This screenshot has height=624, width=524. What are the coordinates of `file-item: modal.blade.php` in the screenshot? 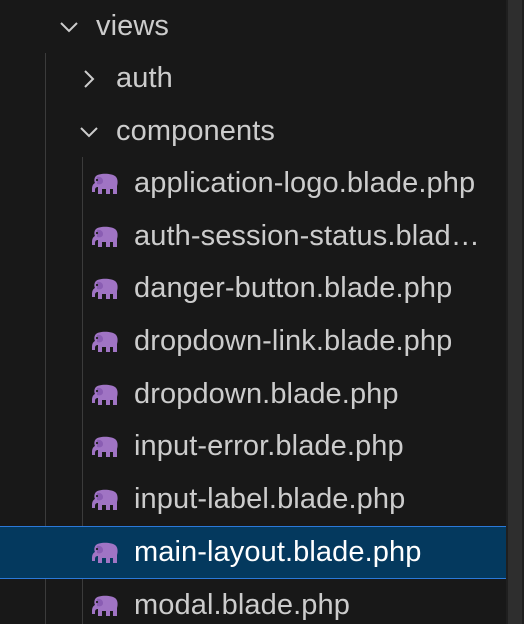 It's located at (262, 601).